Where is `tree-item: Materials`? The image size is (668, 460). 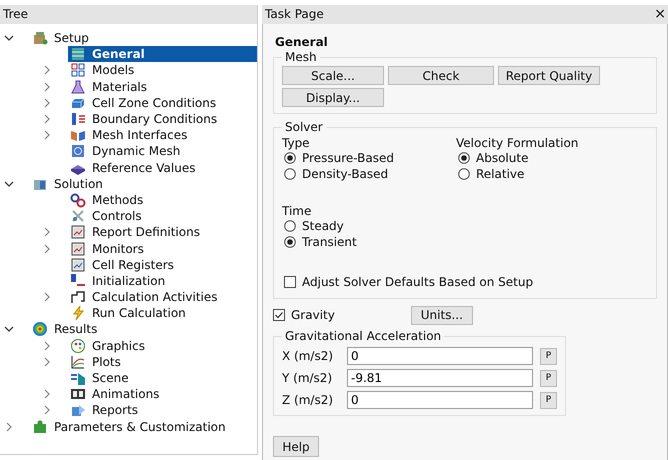 tree-item: Materials is located at coordinates (162, 86).